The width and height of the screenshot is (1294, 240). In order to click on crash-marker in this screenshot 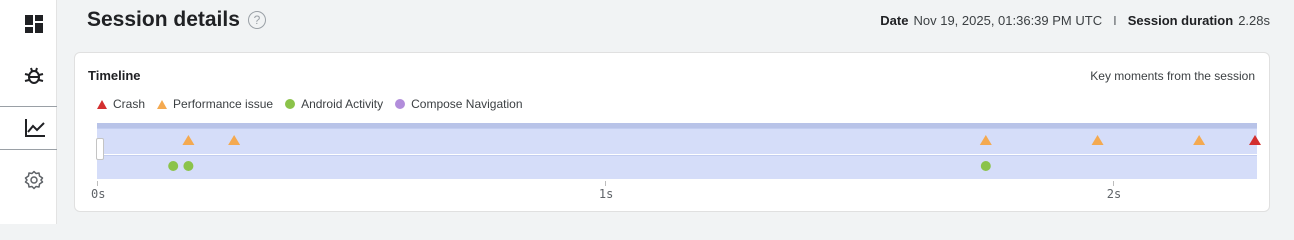, I will do `click(1255, 140)`.